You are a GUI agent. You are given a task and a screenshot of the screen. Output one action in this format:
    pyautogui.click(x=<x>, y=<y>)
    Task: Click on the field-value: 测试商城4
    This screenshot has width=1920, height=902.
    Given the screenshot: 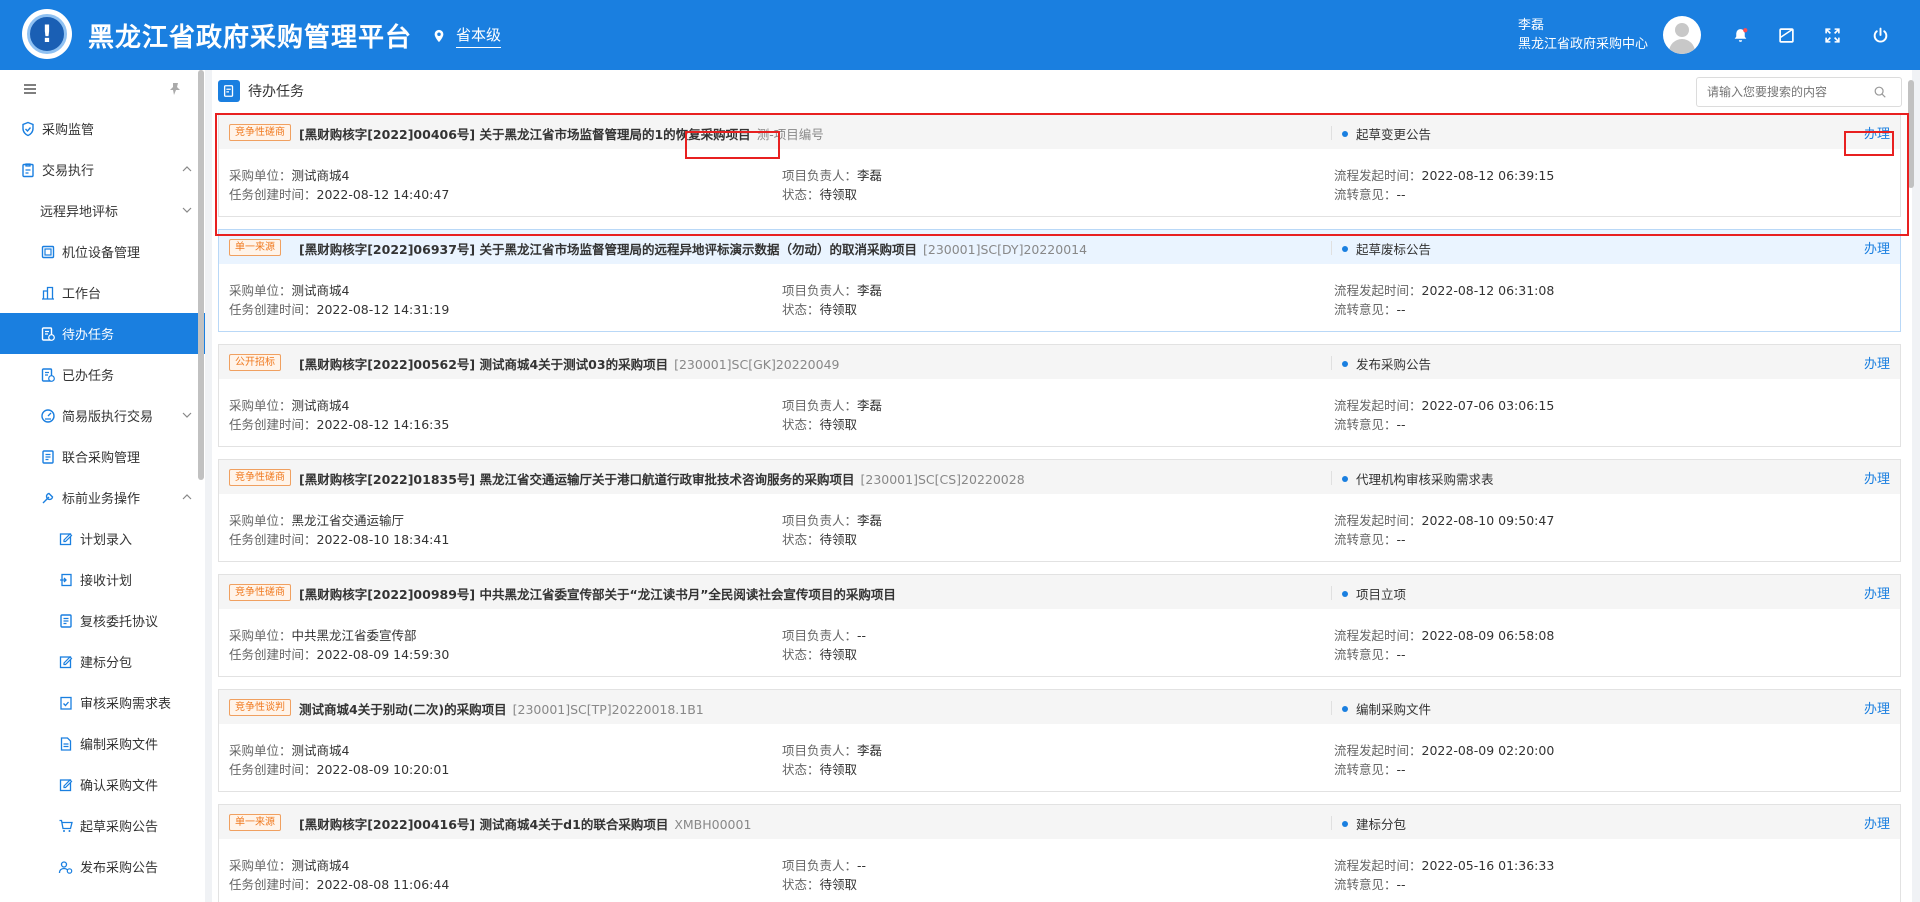 What is the action you would take?
    pyautogui.click(x=320, y=865)
    